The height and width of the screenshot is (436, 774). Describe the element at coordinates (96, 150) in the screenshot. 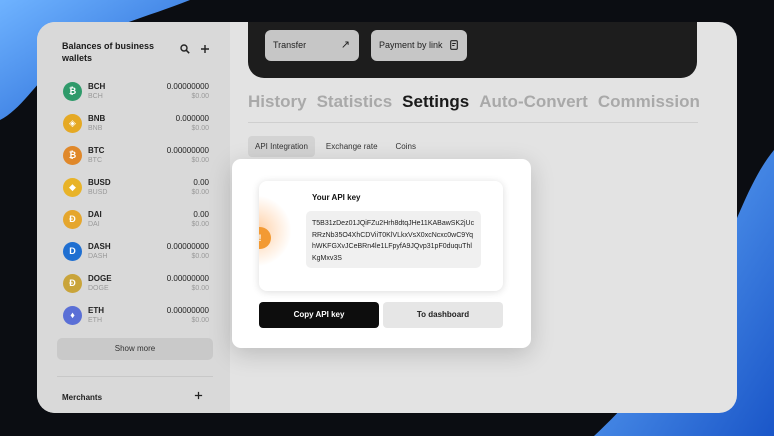

I see `coin-symbol: BTC` at that location.